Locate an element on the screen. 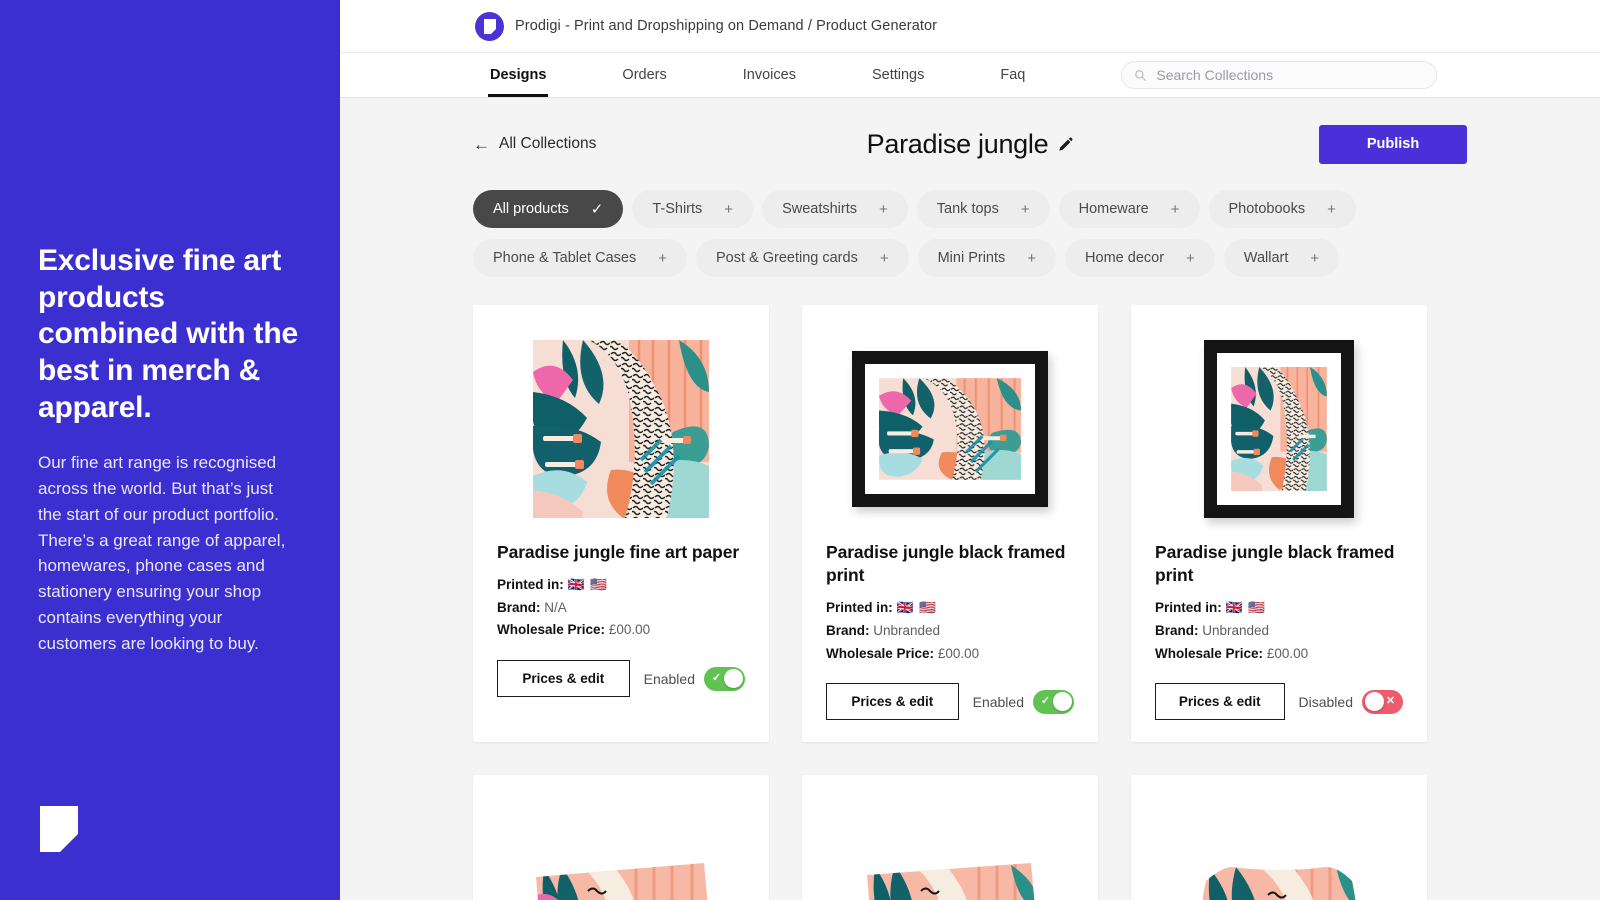 The image size is (1600, 900). tab-faq: Faq is located at coordinates (1012, 75).